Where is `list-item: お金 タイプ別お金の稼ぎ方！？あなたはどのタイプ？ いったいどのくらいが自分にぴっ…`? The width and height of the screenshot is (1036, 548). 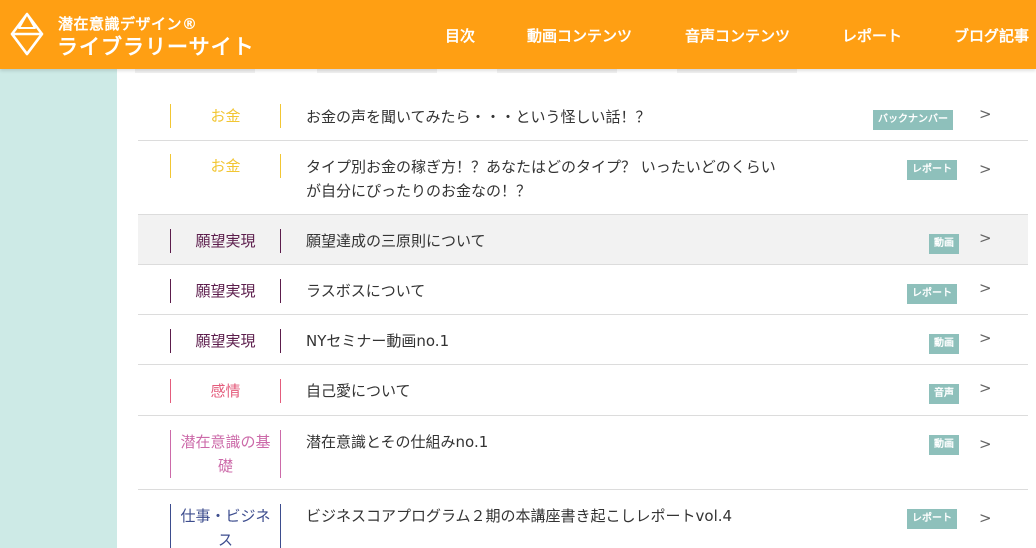
list-item: お金 タイプ別お金の稼ぎ方！？あなたはどのタイプ？ いったいどのくらいが自分にぴっ… is located at coordinates (583, 178).